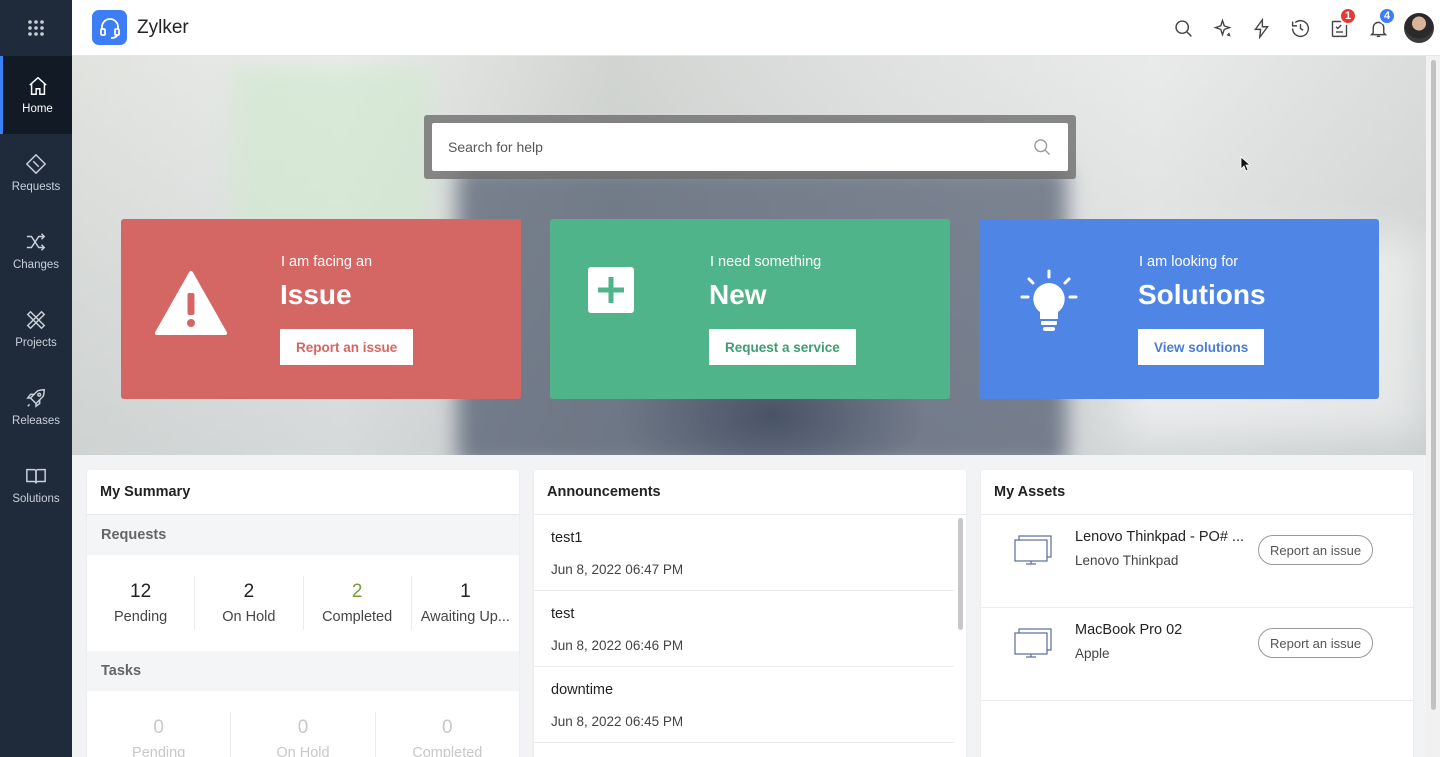 This screenshot has height=757, width=1440. I want to click on home-icon, so click(37, 85).